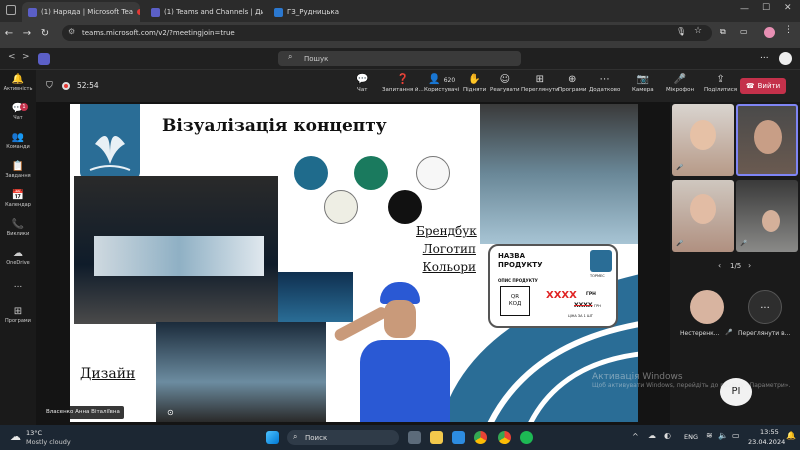 This screenshot has width=800, height=450. What do you see at coordinates (18, 199) in the screenshot?
I see `rail-item-calendar: 📅 Календар` at bounding box center [18, 199].